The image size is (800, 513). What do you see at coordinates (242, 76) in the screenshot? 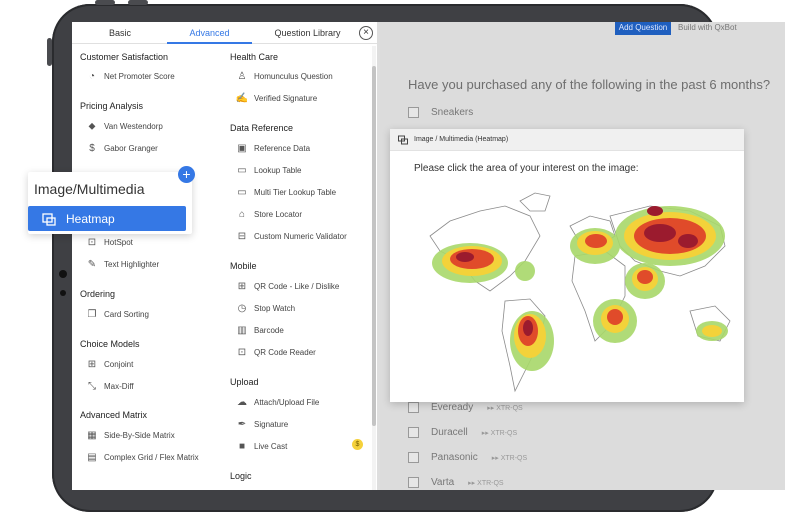
I see `body-icon: ♙` at bounding box center [242, 76].